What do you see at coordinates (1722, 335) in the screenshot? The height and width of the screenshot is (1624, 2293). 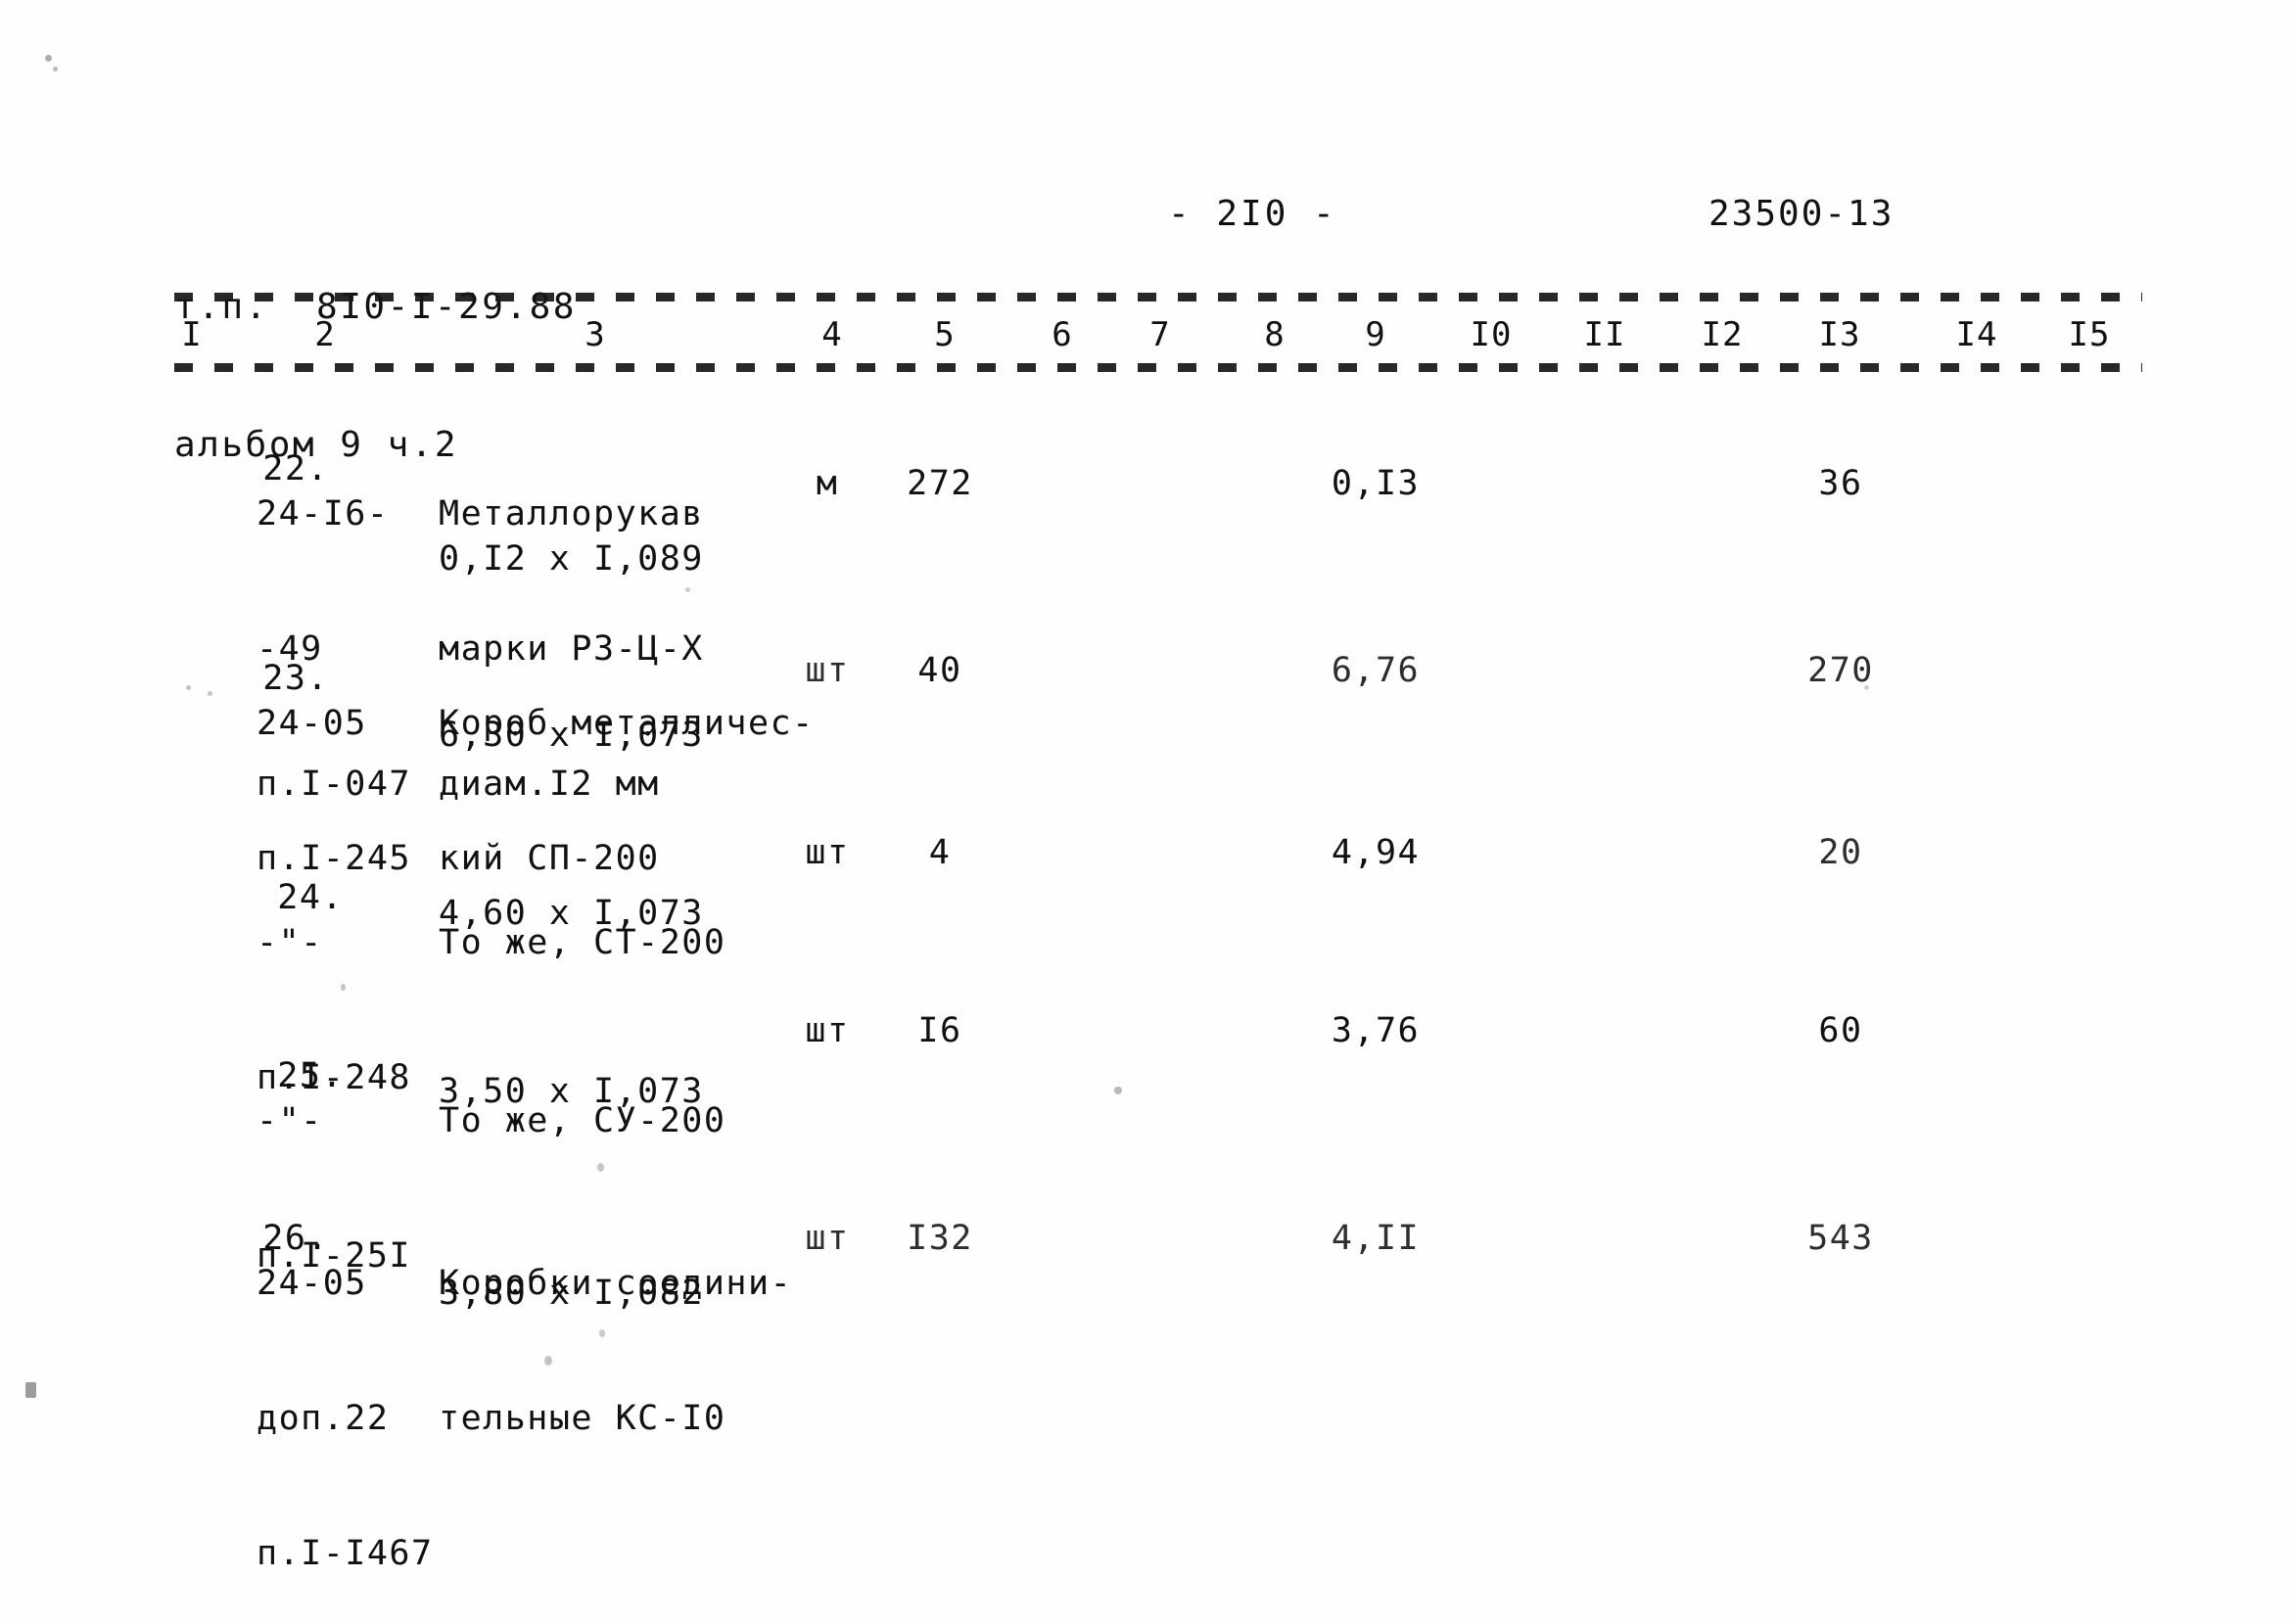 I see `column-header-12: I2` at bounding box center [1722, 335].